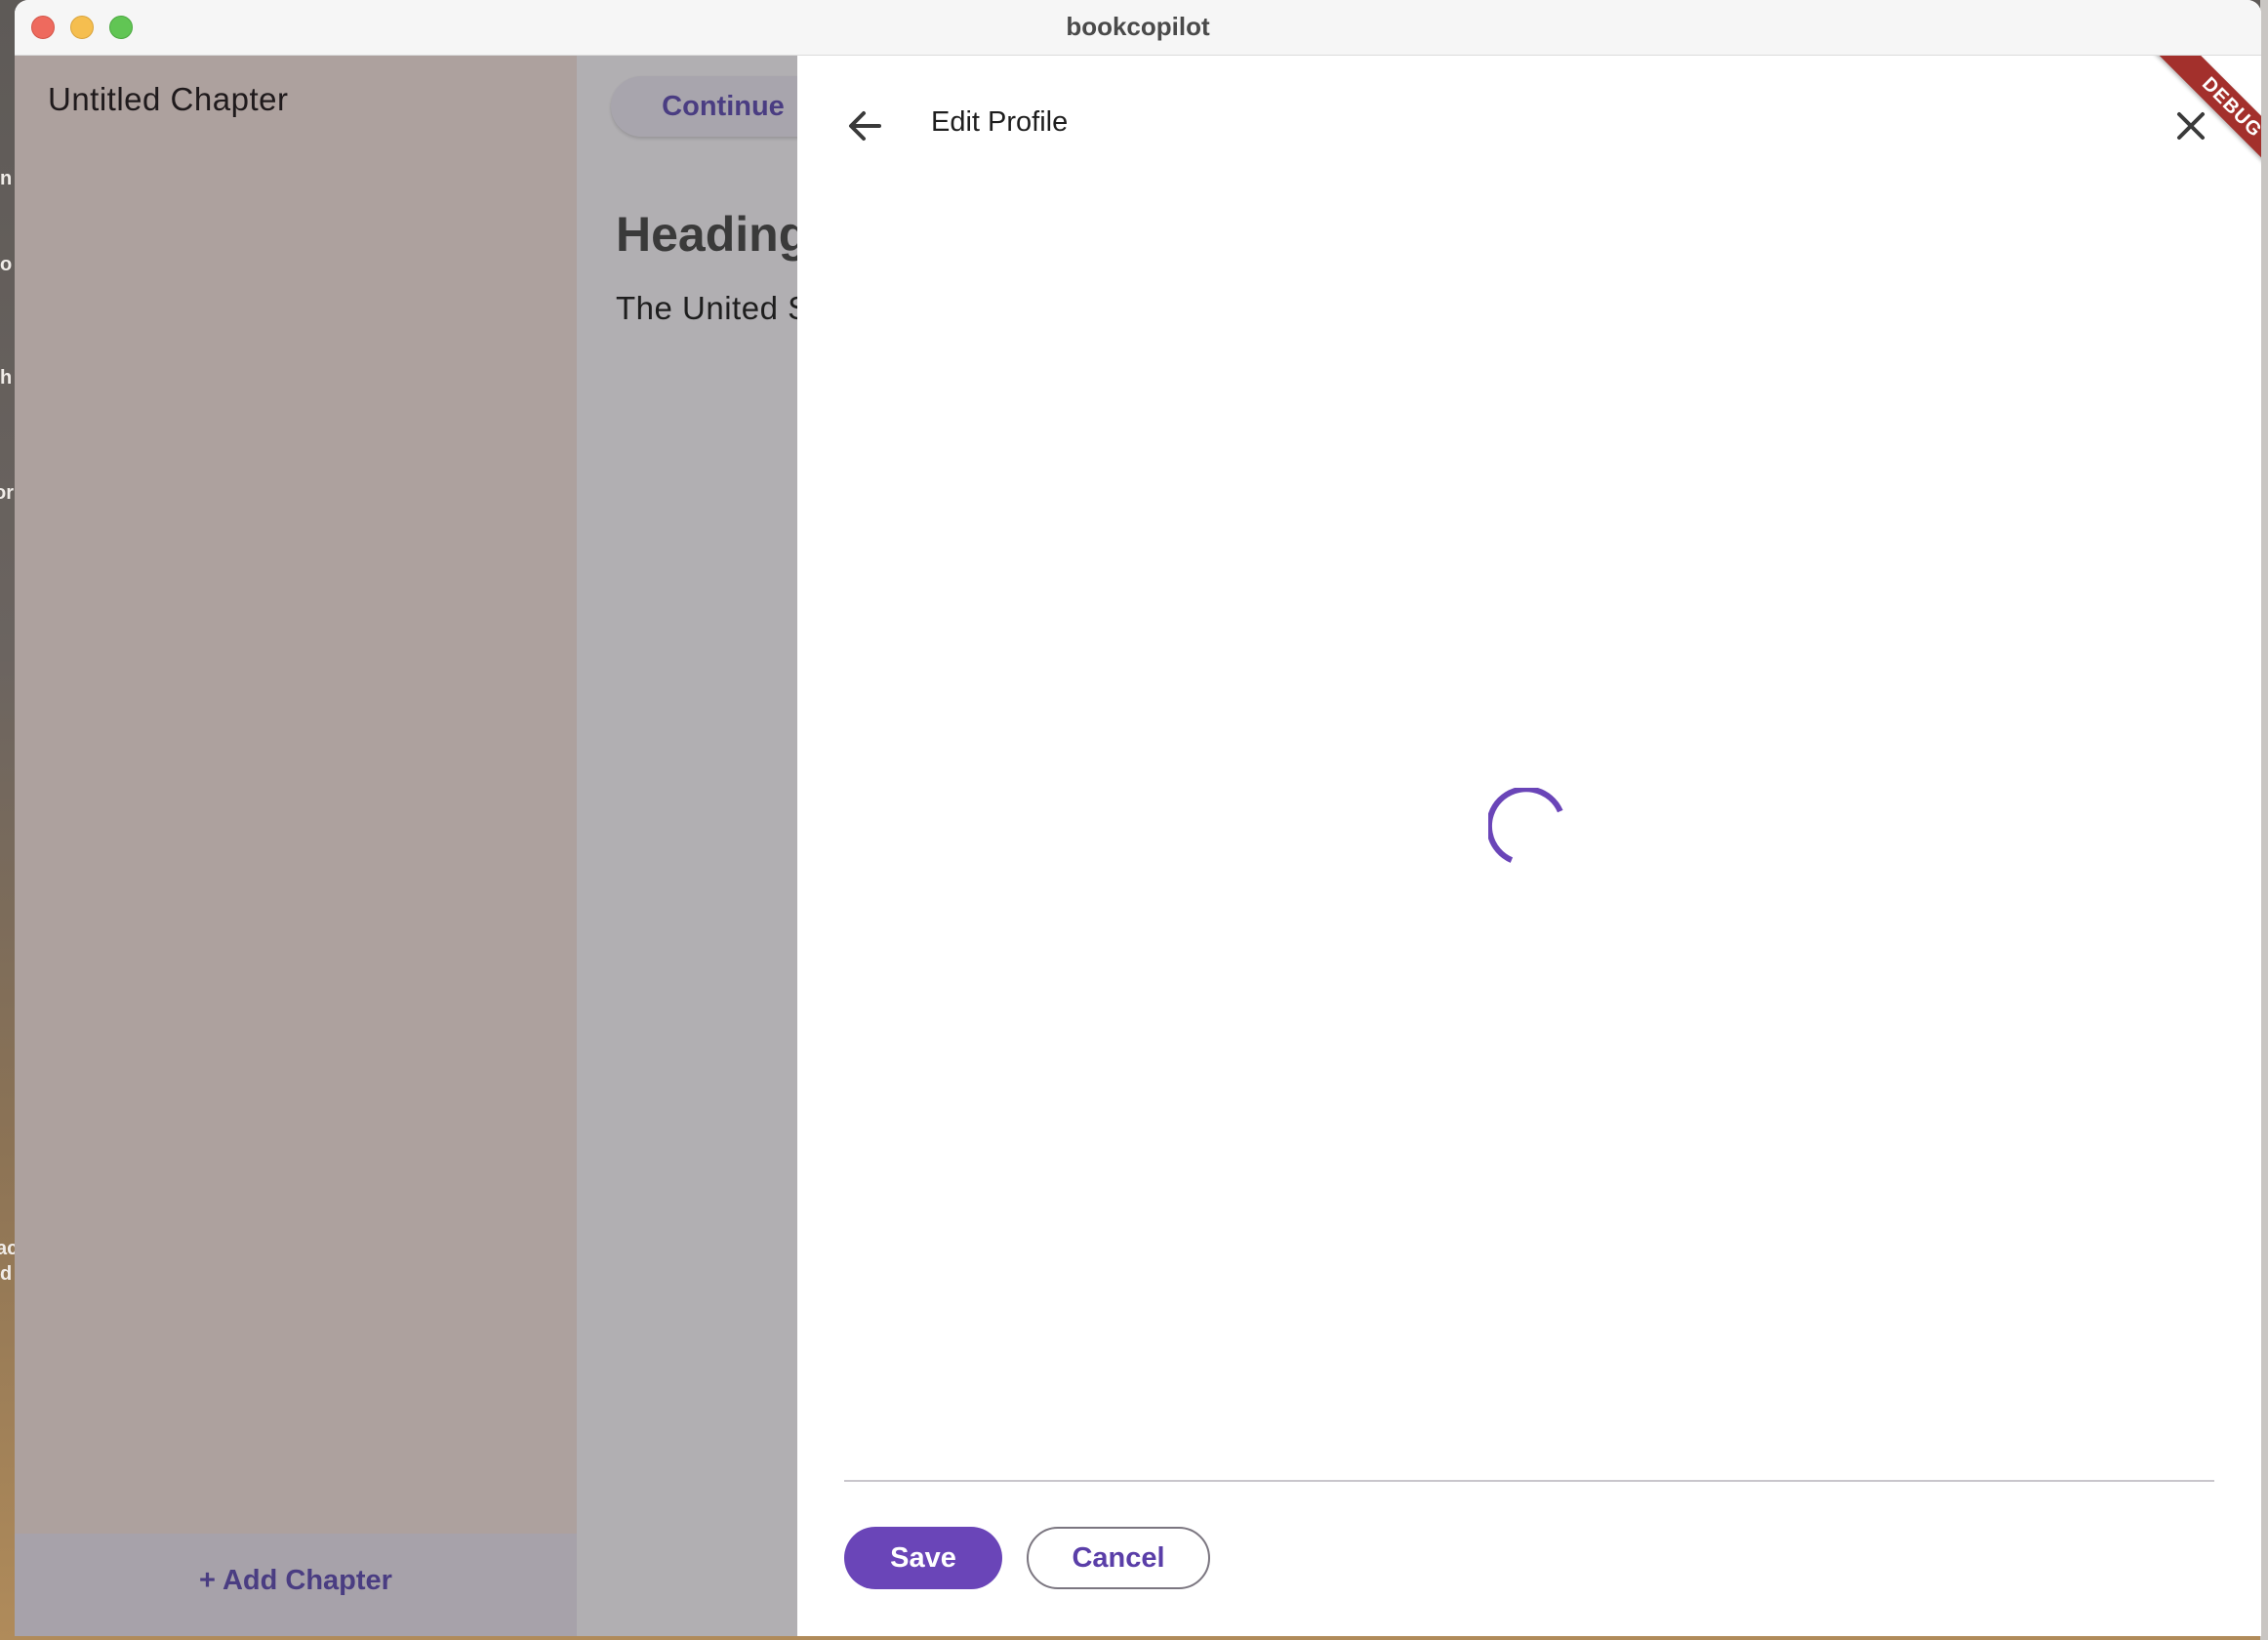  Describe the element at coordinates (7, 378) in the screenshot. I see `desktop-fragment: h` at that location.